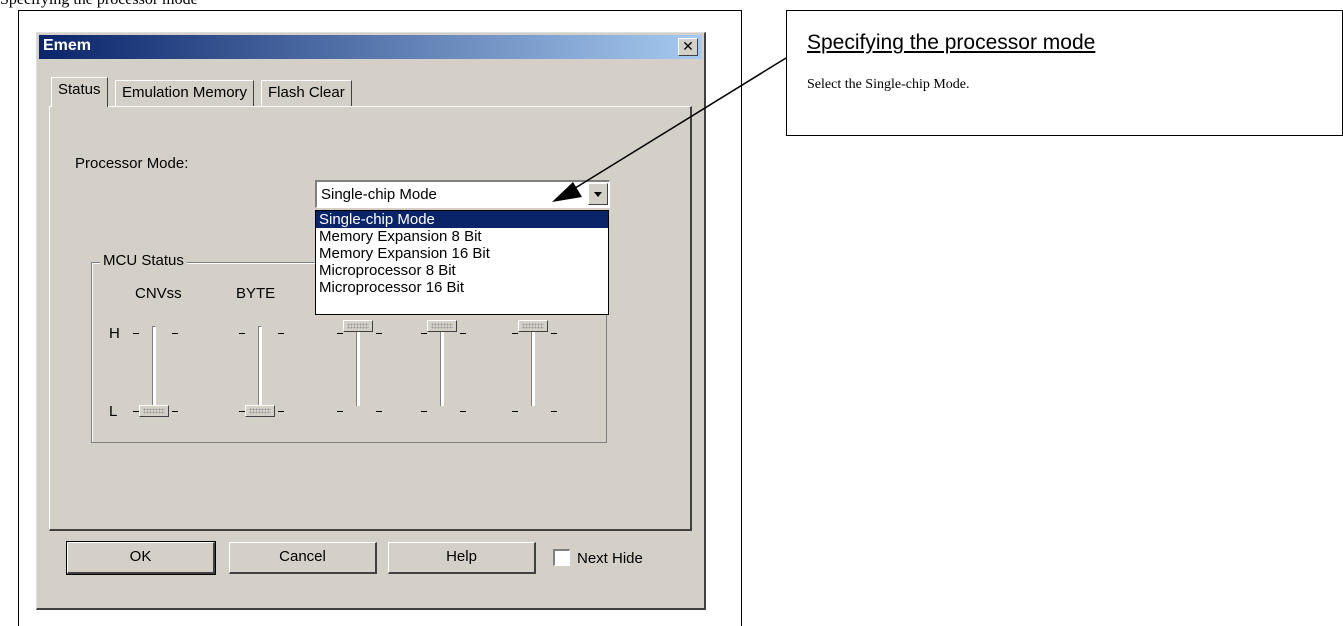 Image resolution: width=1343 pixels, height=626 pixels. Describe the element at coordinates (462, 287) in the screenshot. I see `dropdown-option-microprocessor-16: Microprocessor 16 Bit` at that location.